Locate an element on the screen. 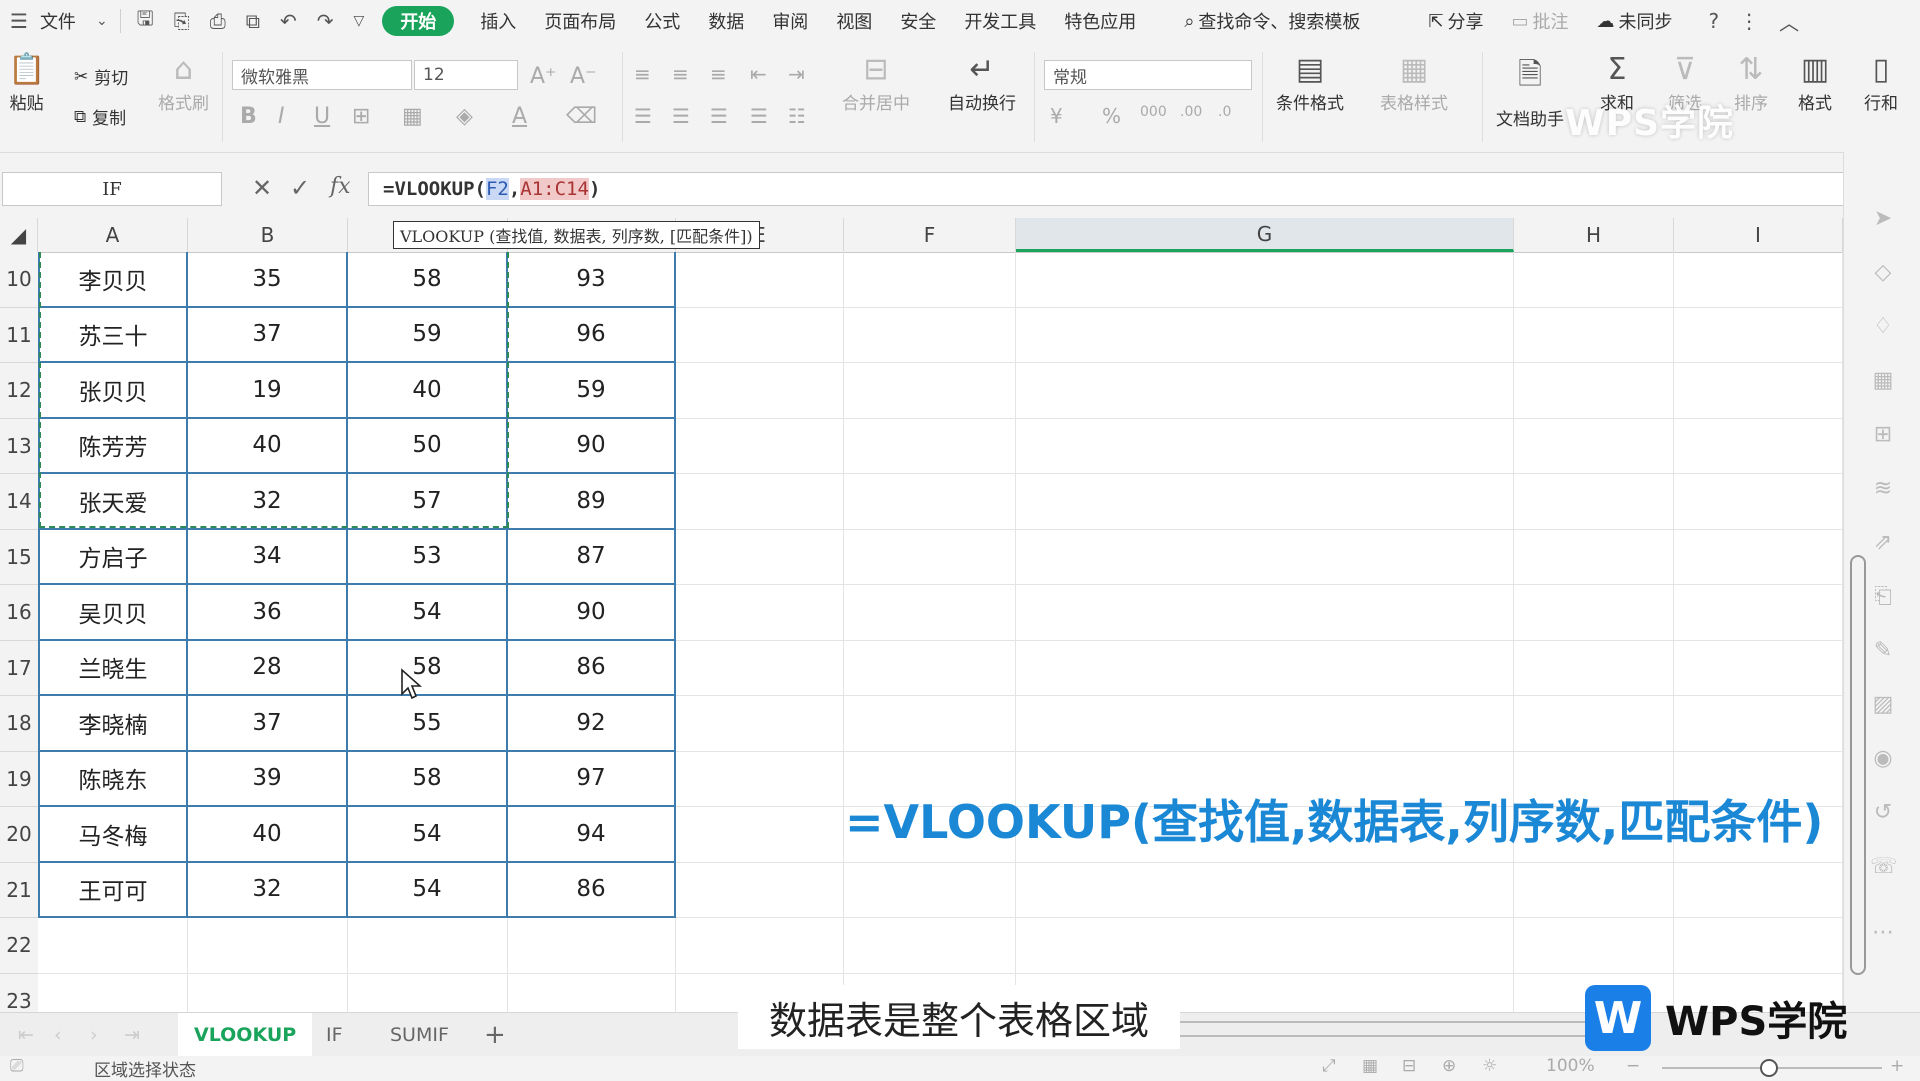  table-icon: ▦ is located at coordinates (1883, 381).